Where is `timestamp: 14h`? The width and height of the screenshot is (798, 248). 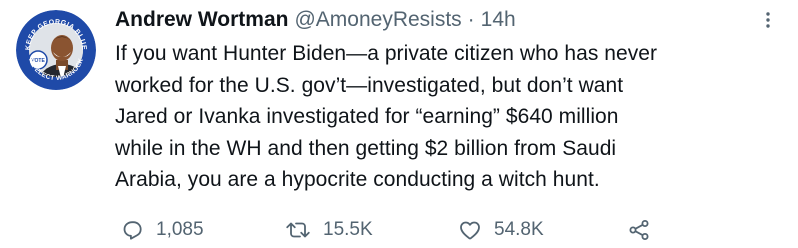 timestamp: 14h is located at coordinates (498, 20).